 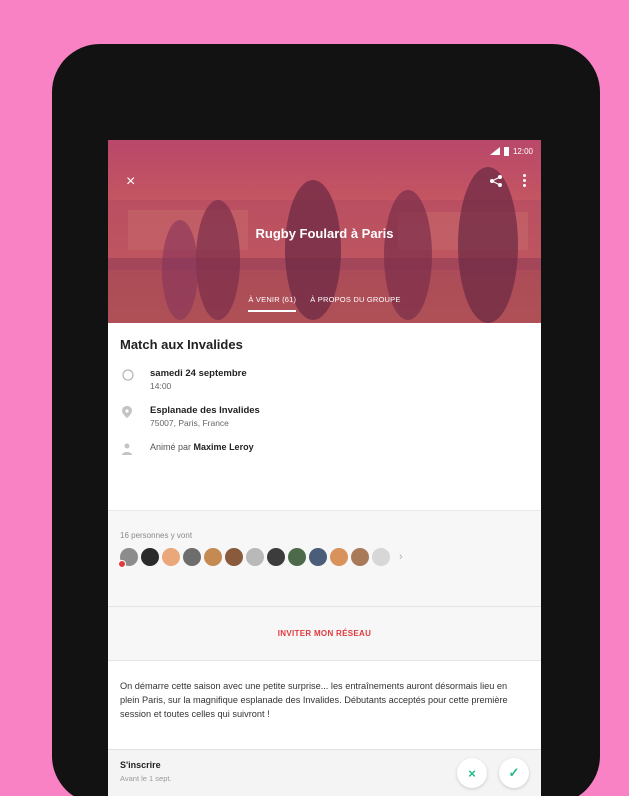 I want to click on host-prefix: Animé par, so click(x=171, y=447).